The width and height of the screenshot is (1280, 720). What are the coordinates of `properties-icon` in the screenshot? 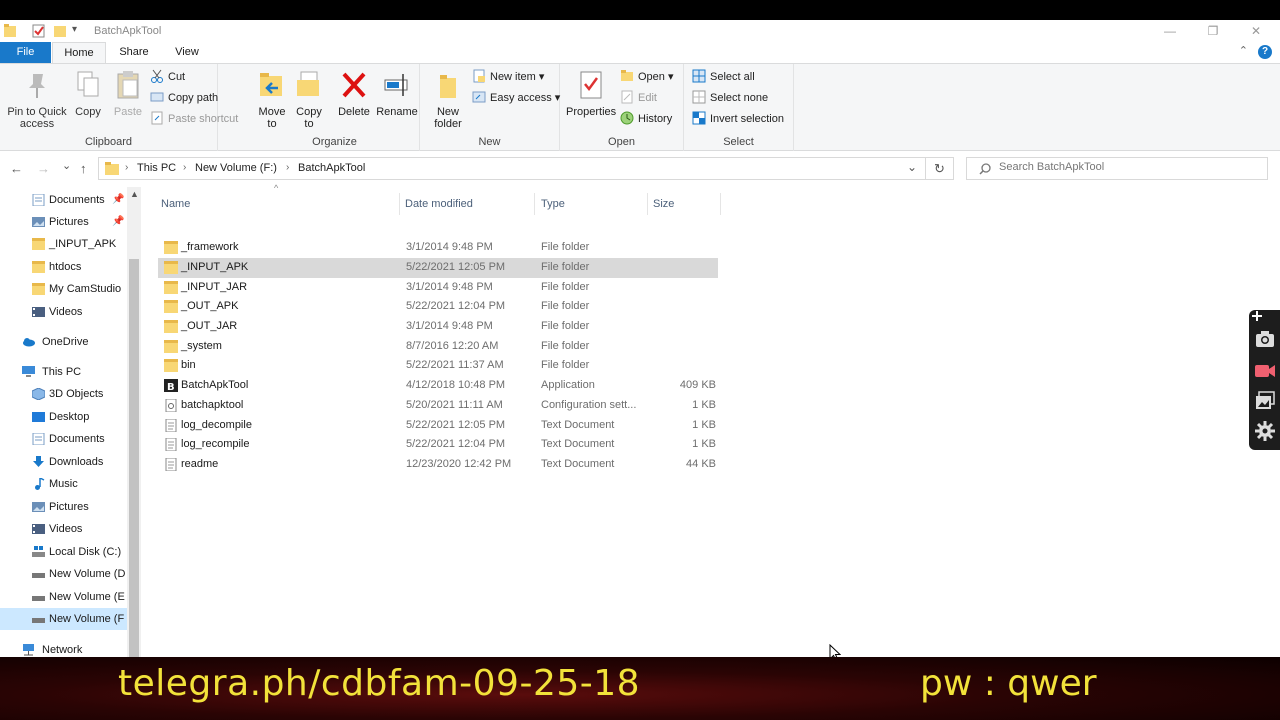 It's located at (39, 31).